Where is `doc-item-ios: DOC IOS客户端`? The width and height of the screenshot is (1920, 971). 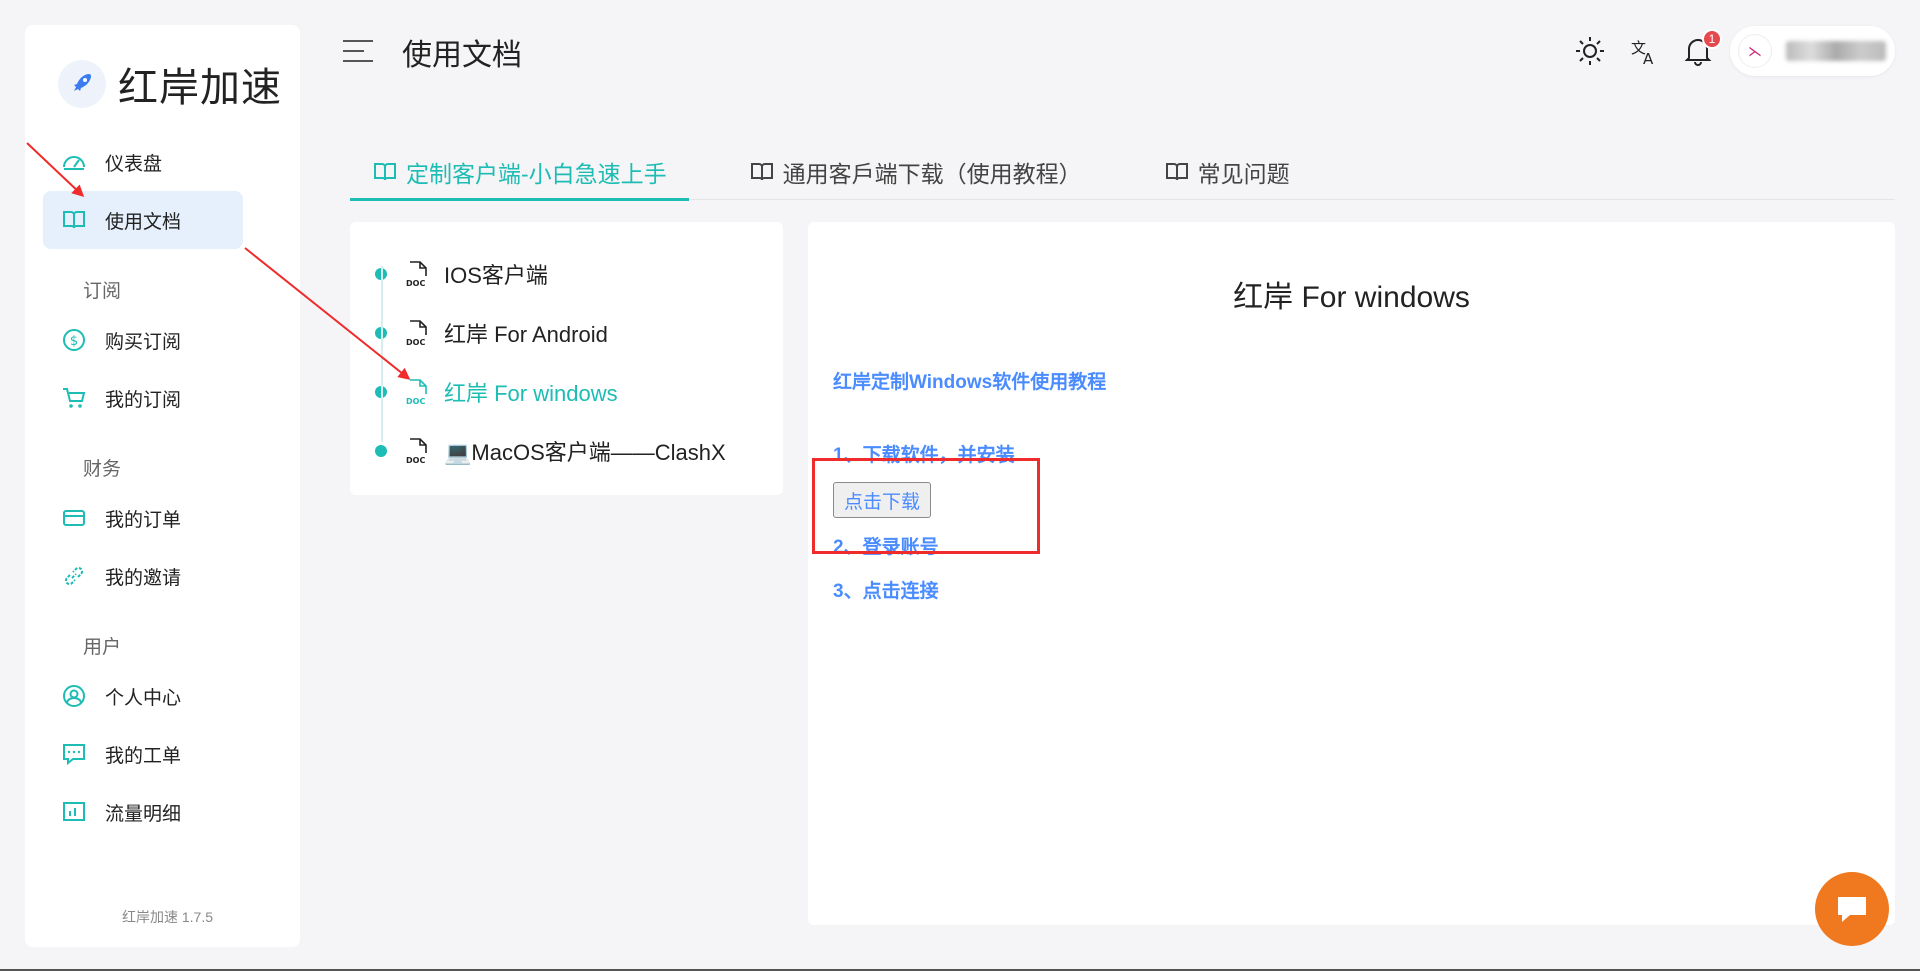 doc-item-ios: DOC IOS客户端 is located at coordinates (566, 273).